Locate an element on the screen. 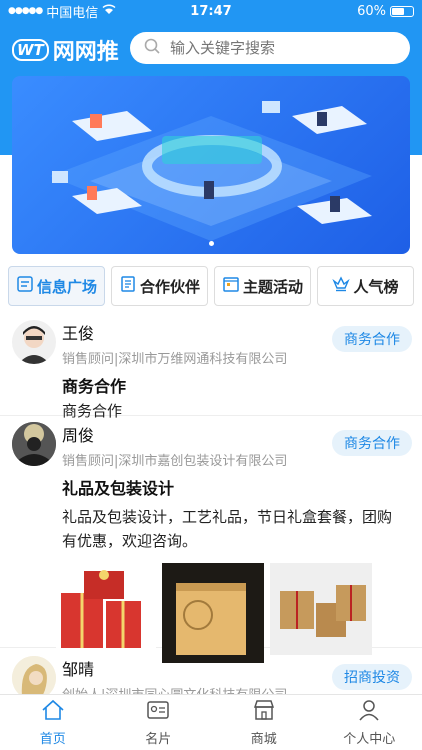  clock: 17:47 is located at coordinates (211, 11).